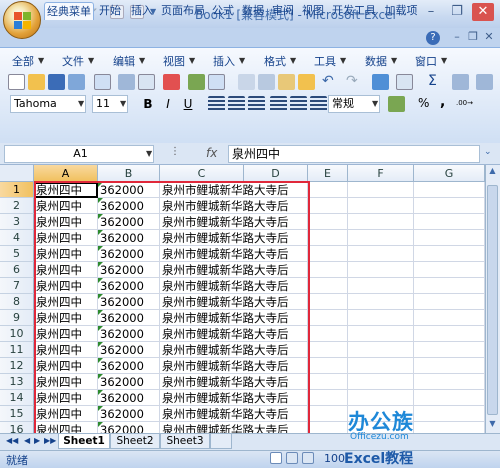  Describe the element at coordinates (489, 37) in the screenshot. I see `ribbon-close-button: ✕` at that location.